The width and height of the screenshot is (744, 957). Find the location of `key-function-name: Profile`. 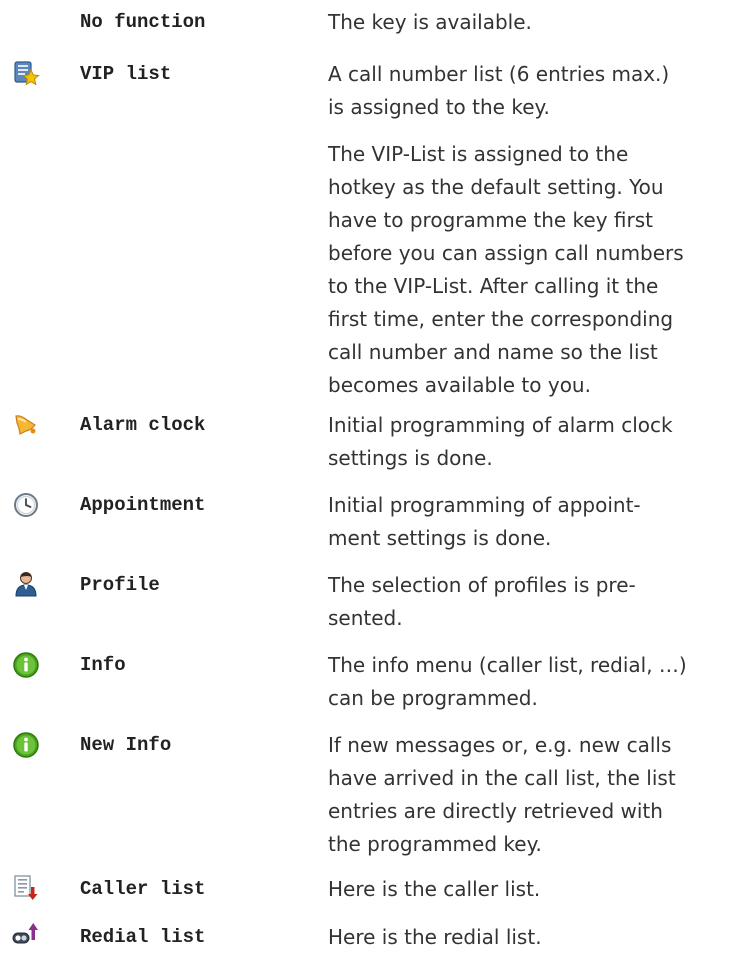

key-function-name: Profile is located at coordinates (120, 585).